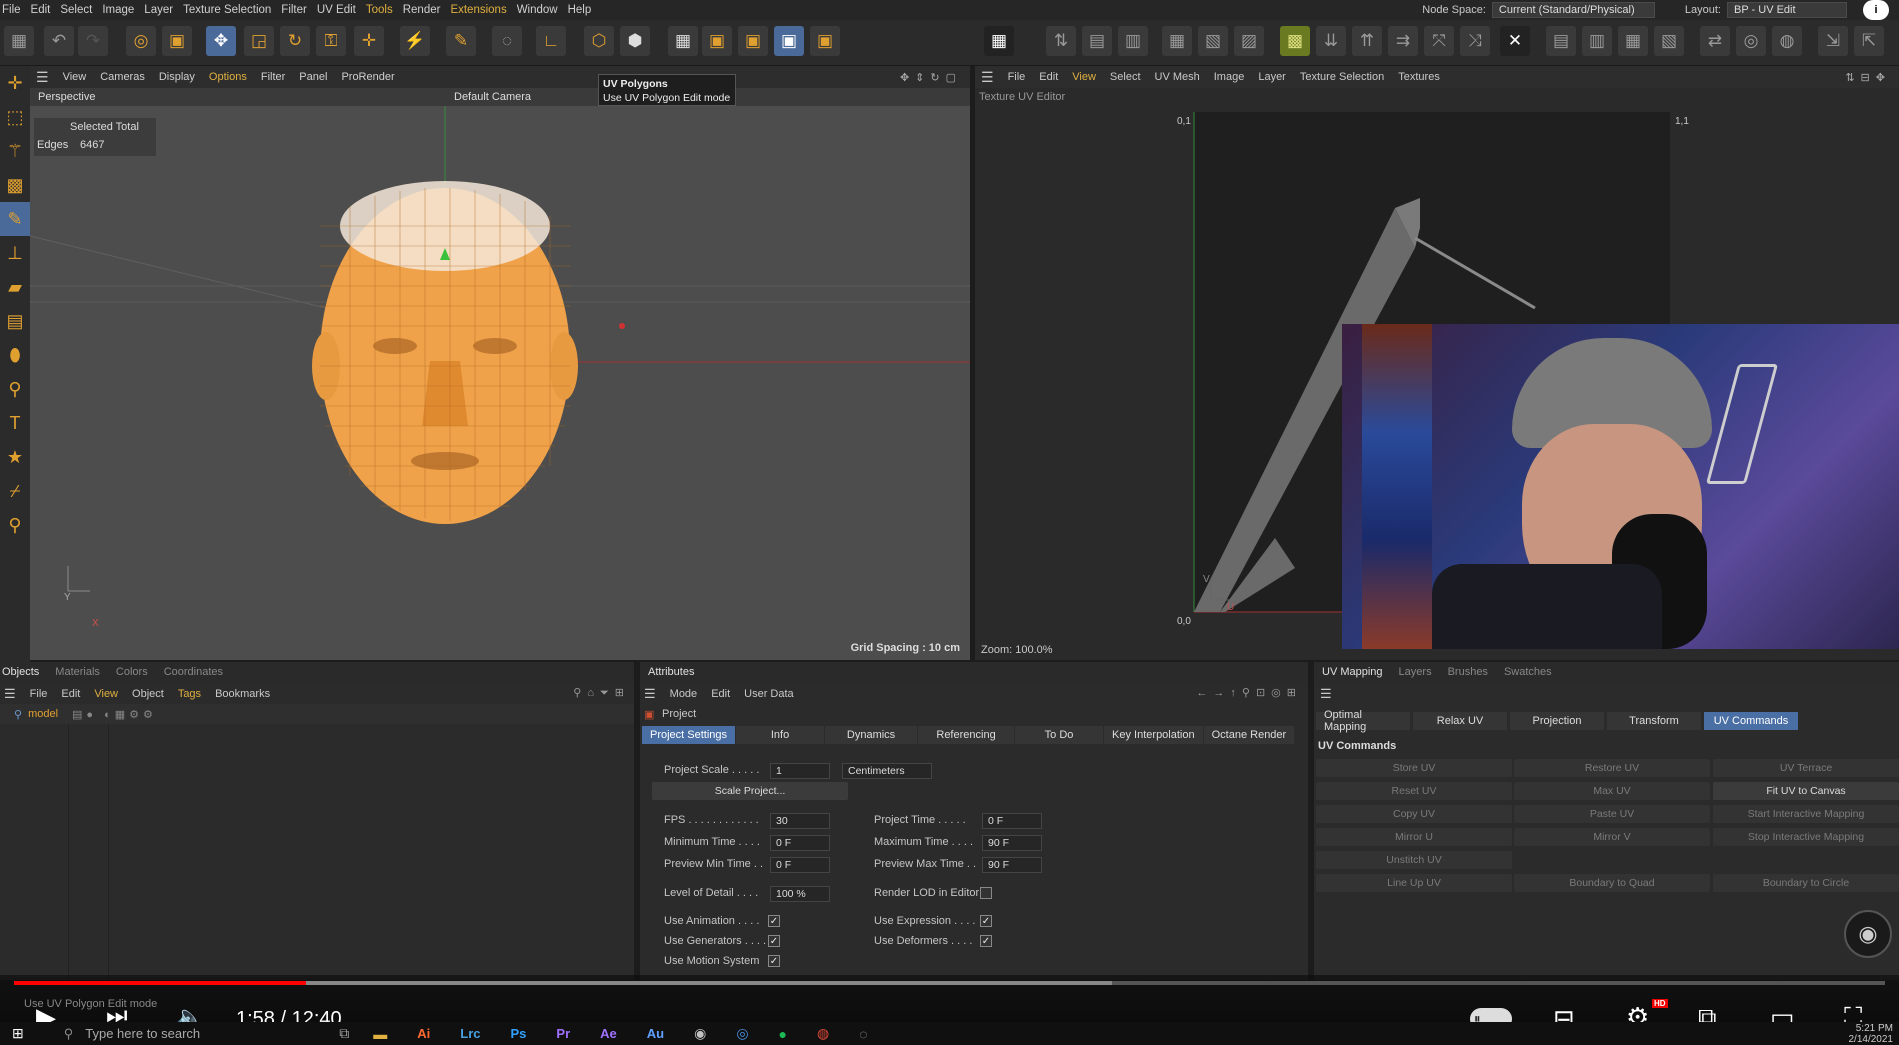 Image resolution: width=1899 pixels, height=1045 pixels. I want to click on task-view-icon: ⧉, so click(344, 1033).